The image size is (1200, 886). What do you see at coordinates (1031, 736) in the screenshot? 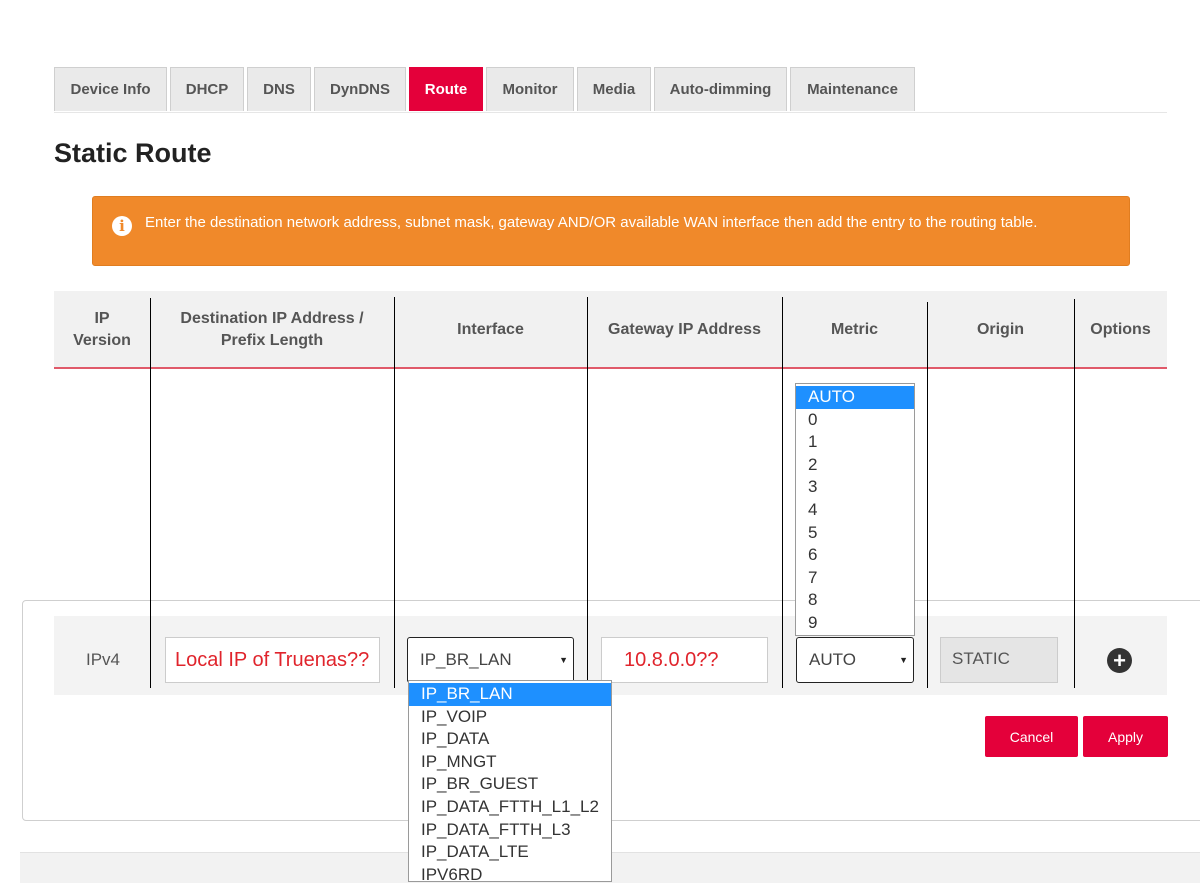
I see `cancel-button: Cancel` at bounding box center [1031, 736].